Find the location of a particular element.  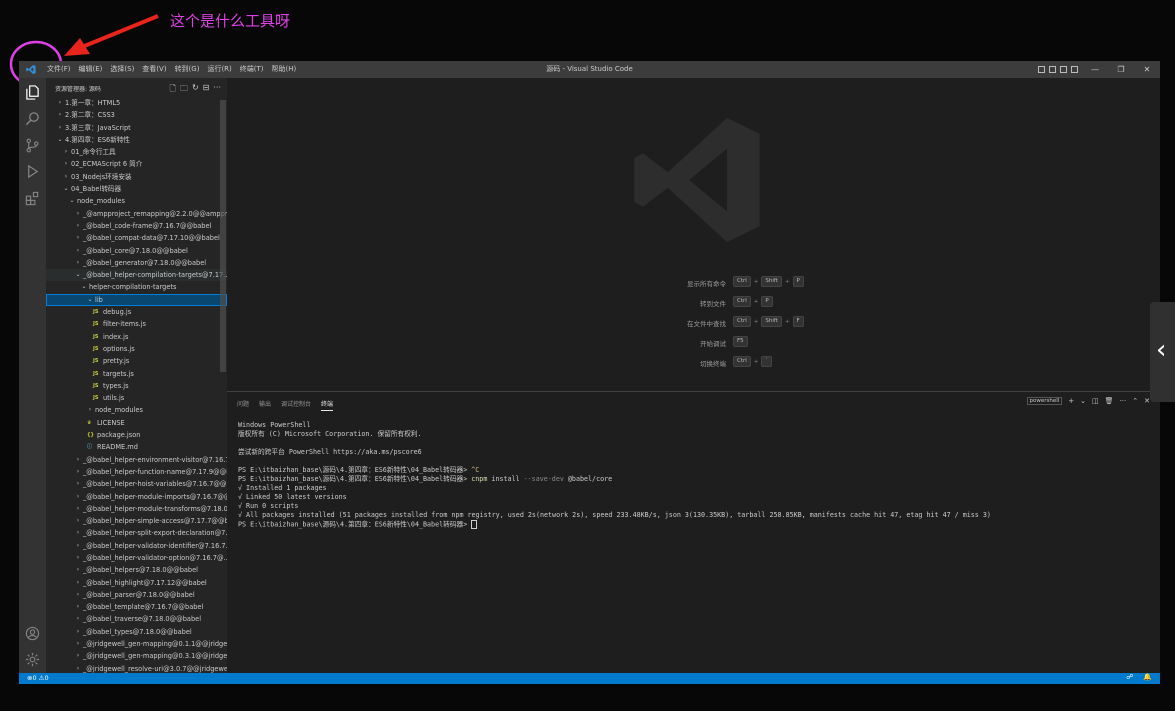

tree-item-label: lib is located at coordinates (99, 299).